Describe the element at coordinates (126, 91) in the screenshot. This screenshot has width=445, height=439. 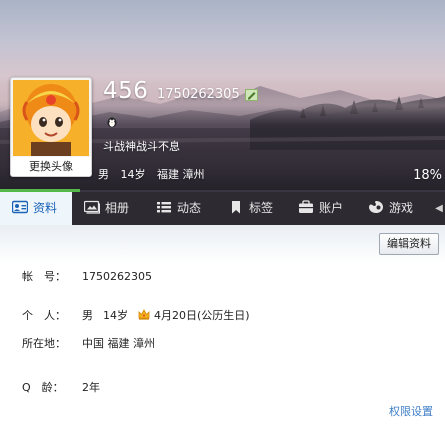
I see `nickname: 456` at that location.